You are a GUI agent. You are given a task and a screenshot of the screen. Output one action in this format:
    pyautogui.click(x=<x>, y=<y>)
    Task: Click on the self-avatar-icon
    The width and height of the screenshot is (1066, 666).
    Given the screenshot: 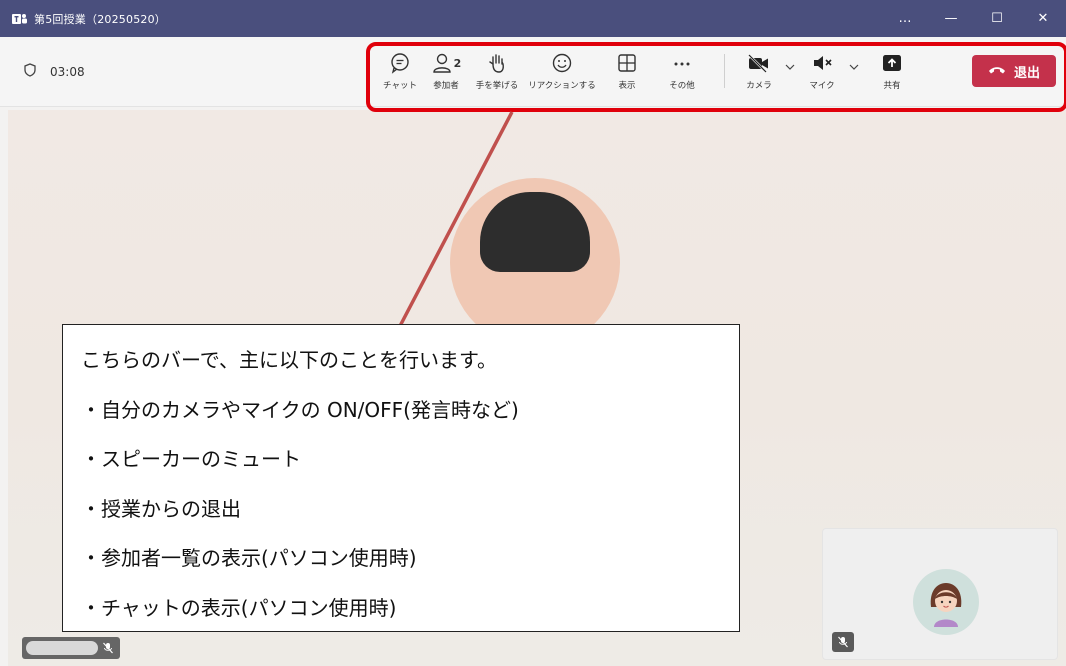 What is the action you would take?
    pyautogui.click(x=946, y=602)
    